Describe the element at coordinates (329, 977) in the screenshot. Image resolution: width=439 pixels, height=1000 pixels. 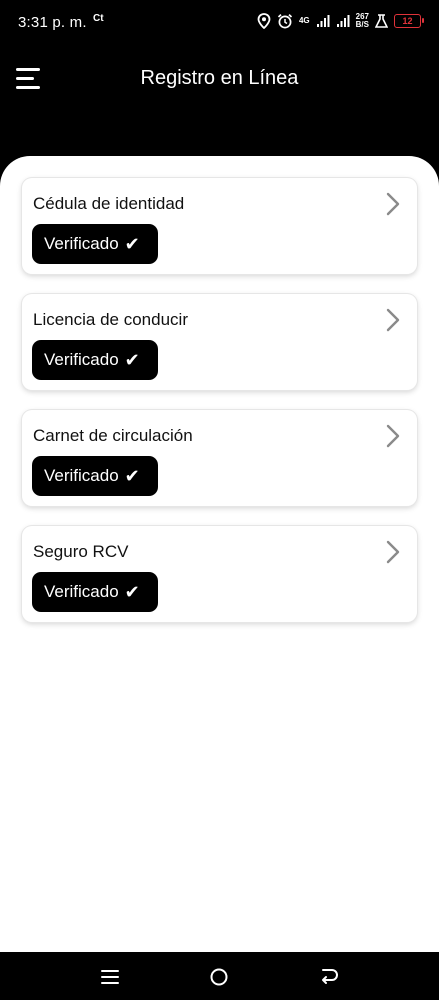
I see `back-icon` at that location.